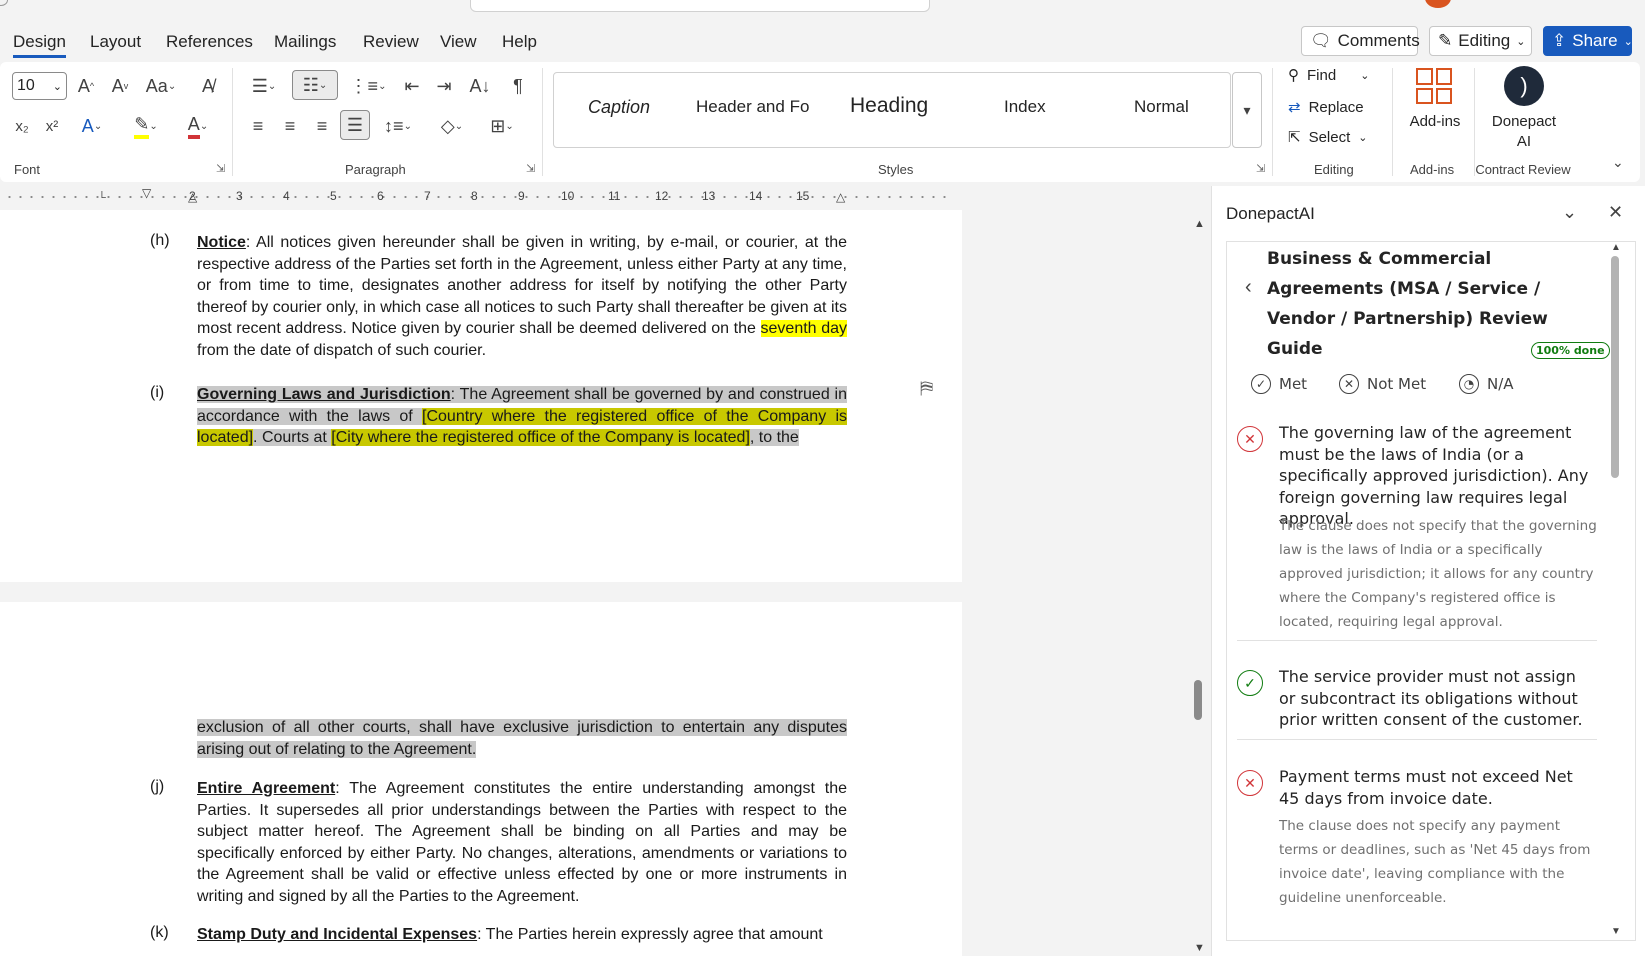 The height and width of the screenshot is (956, 1645). Describe the element at coordinates (1382, 384) in the screenshot. I see `filter-not-met: ✕ Not Met` at that location.